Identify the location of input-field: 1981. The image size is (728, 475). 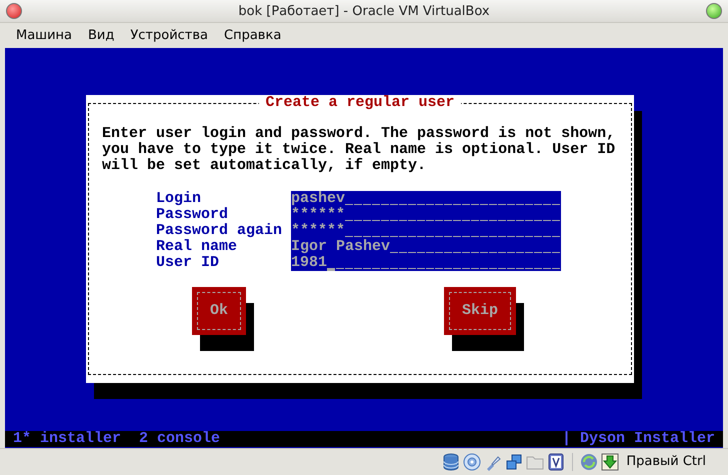
(426, 263).